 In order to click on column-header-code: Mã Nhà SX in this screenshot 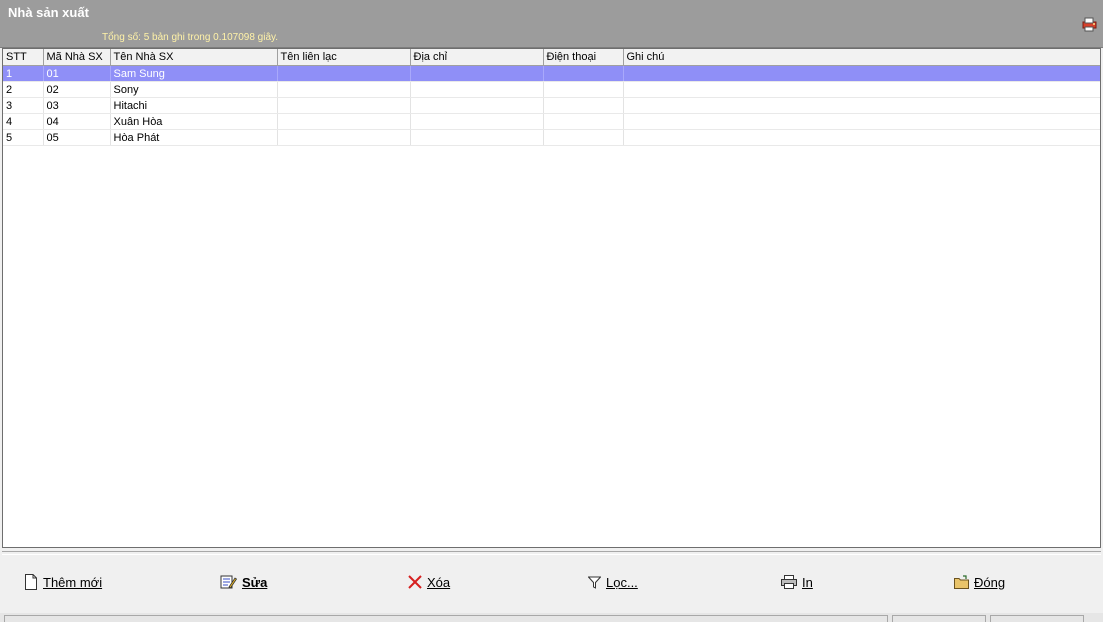, I will do `click(77, 57)`.